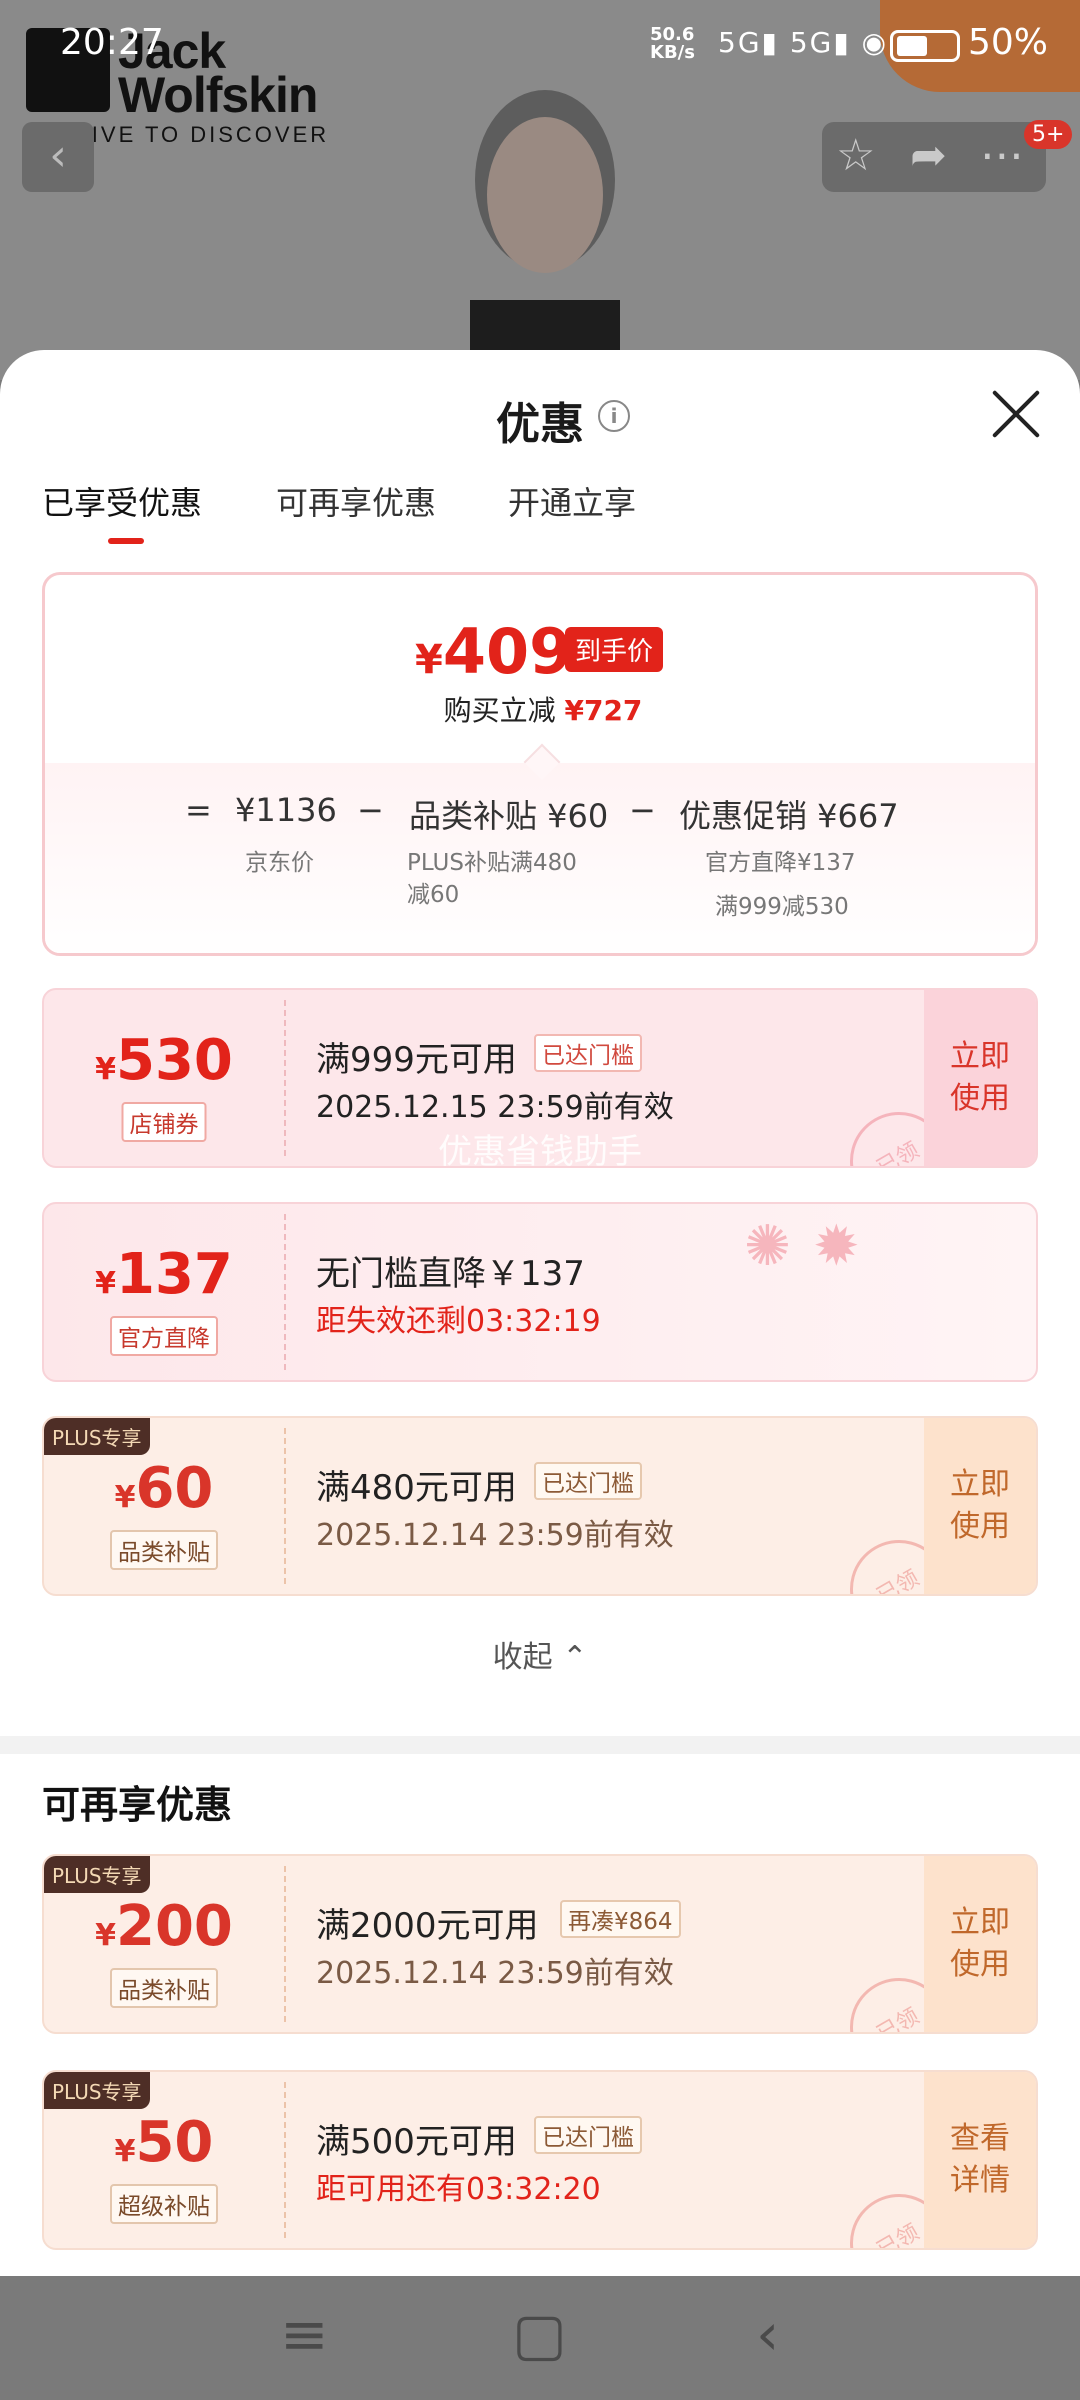 The height and width of the screenshot is (2400, 1080). What do you see at coordinates (286, 810) in the screenshot?
I see `formula-jd-price: ¥1136` at bounding box center [286, 810].